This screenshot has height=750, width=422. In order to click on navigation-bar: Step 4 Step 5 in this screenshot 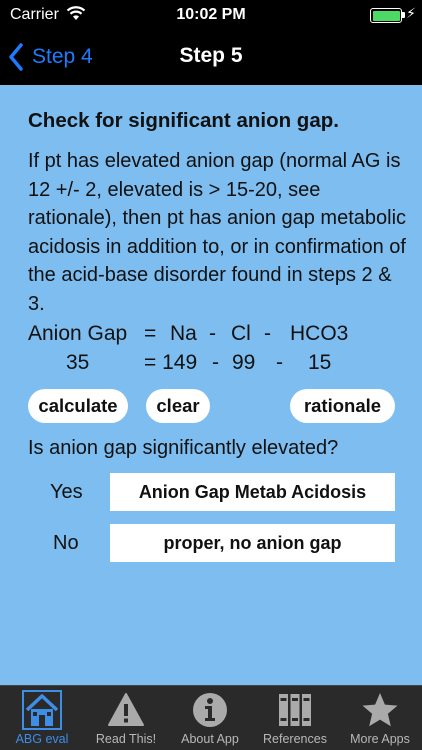, I will do `click(211, 57)`.